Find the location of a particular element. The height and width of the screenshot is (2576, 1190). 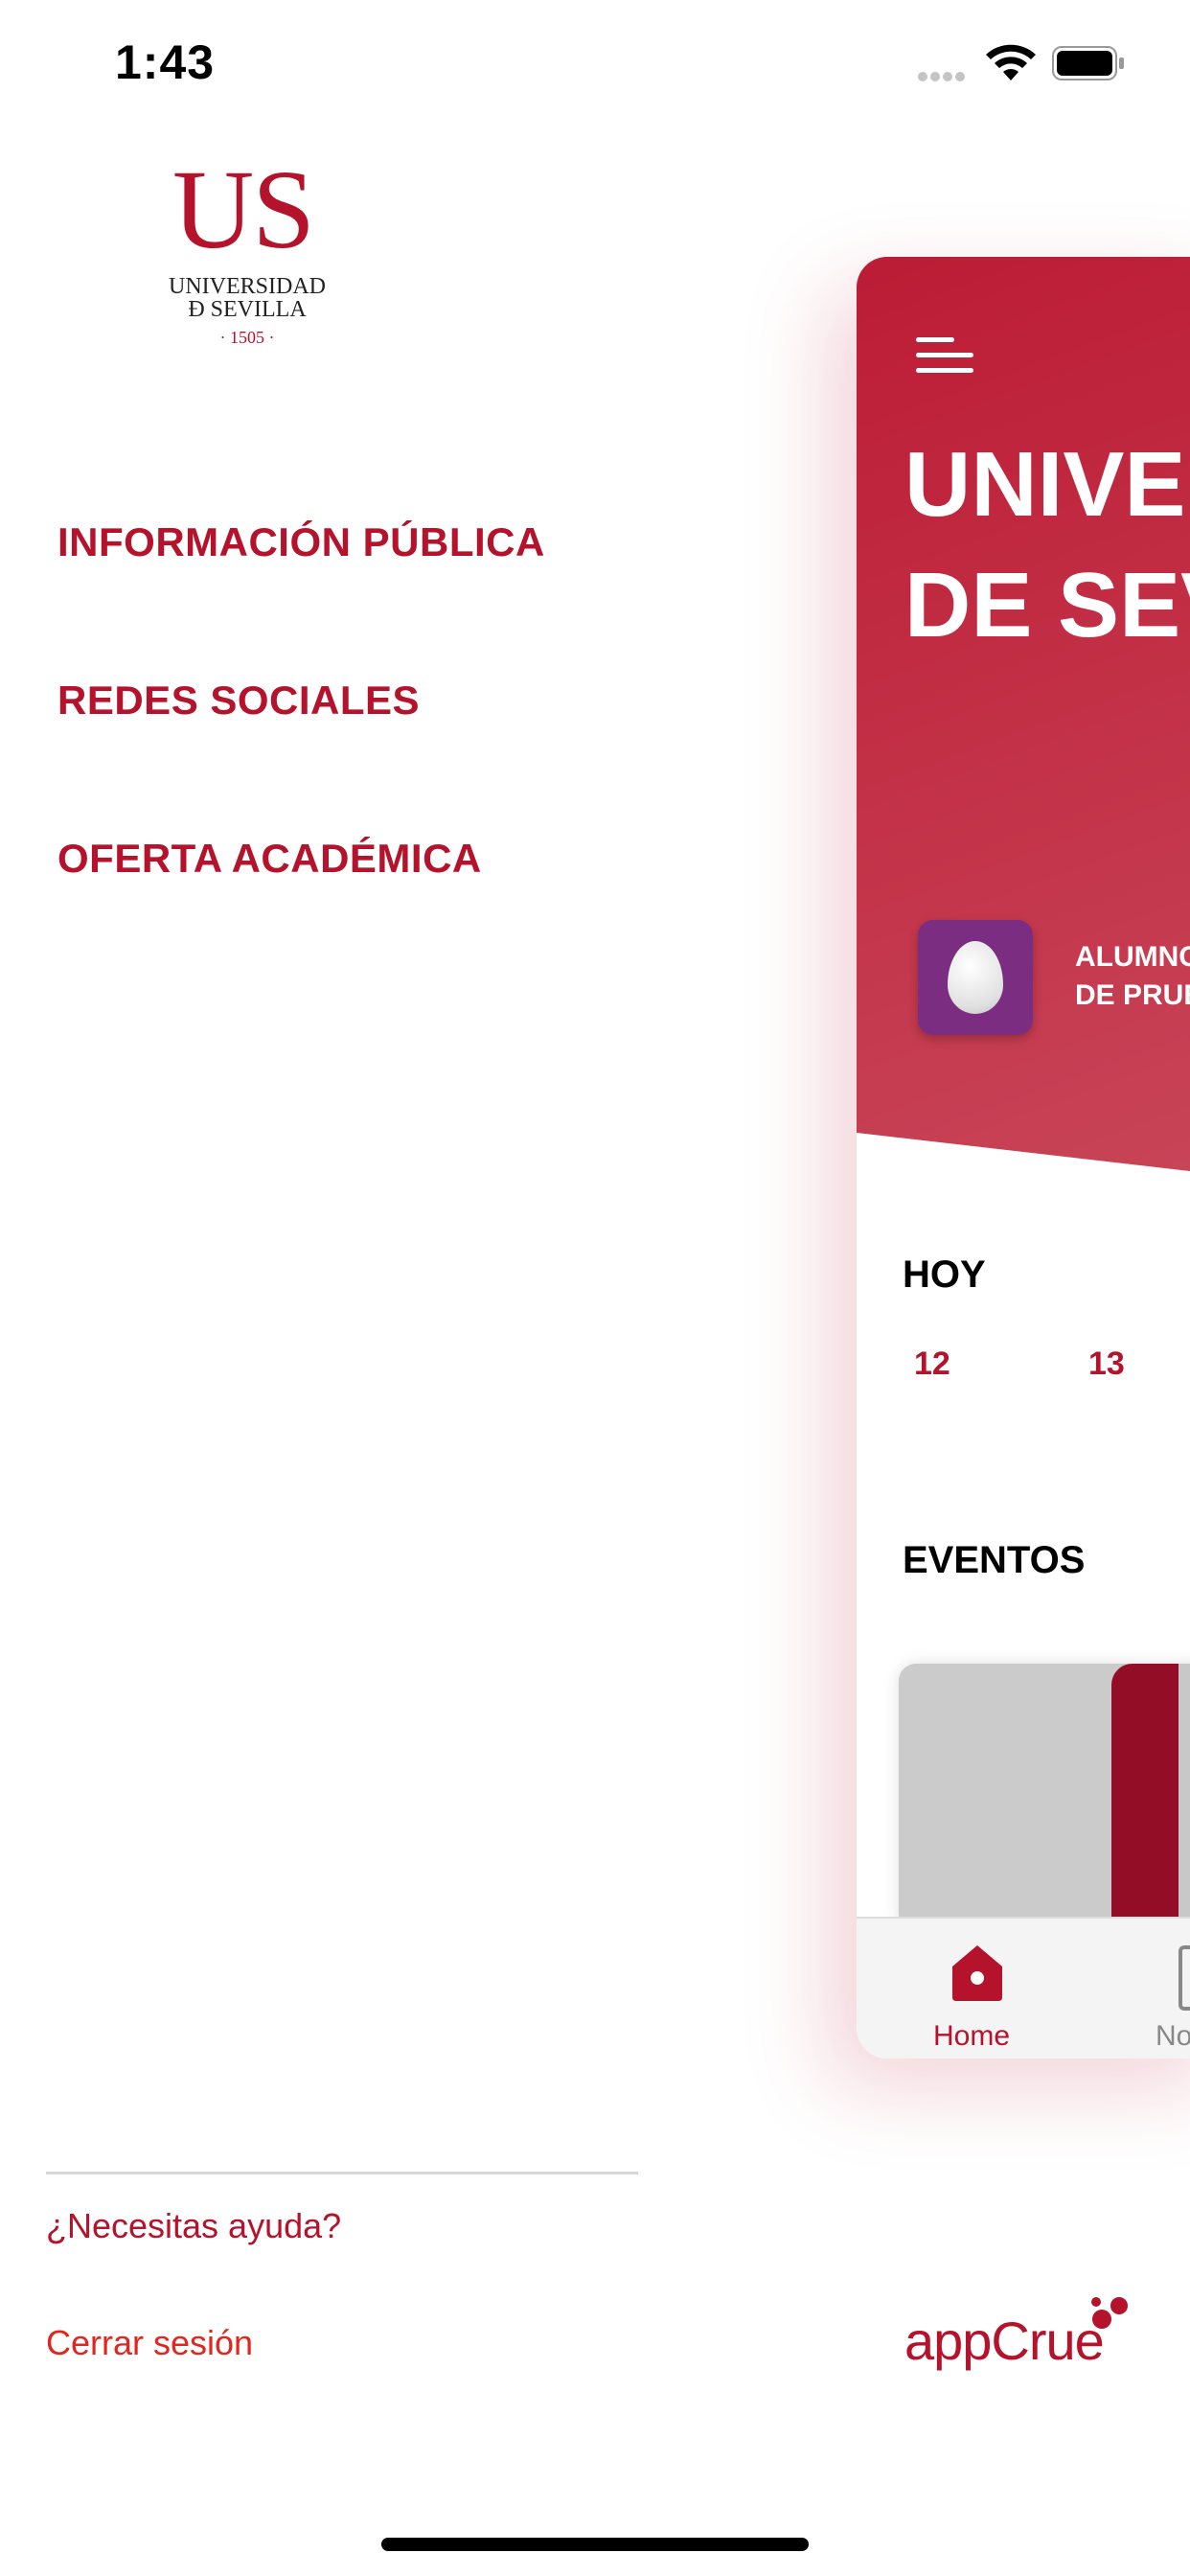

menu-item-oferta-academica: OFERTA ACADÉMICA is located at coordinates (270, 859).